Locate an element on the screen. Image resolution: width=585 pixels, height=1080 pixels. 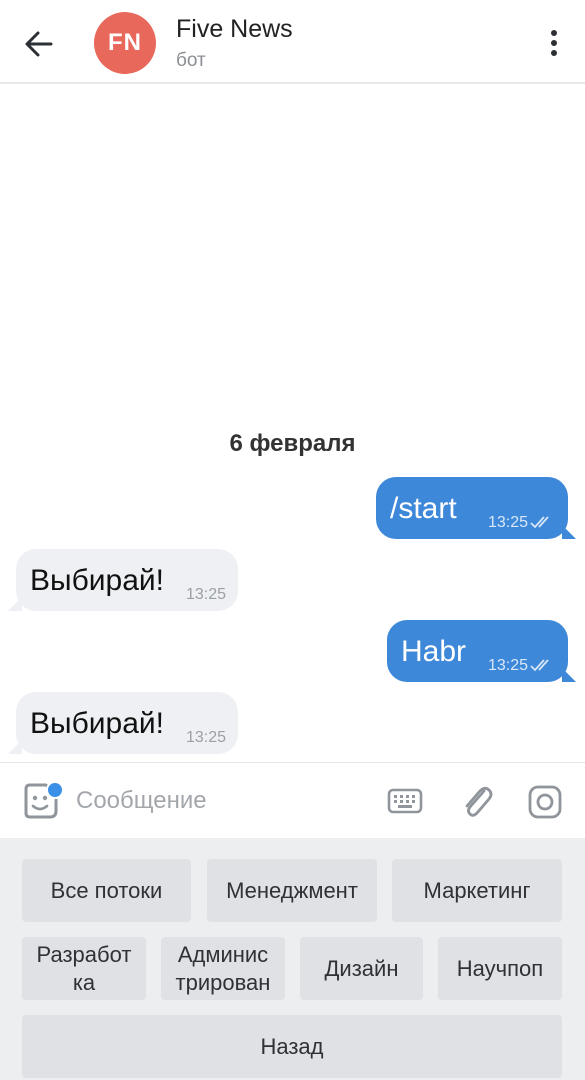
chat-subtitle: бот is located at coordinates (191, 60).